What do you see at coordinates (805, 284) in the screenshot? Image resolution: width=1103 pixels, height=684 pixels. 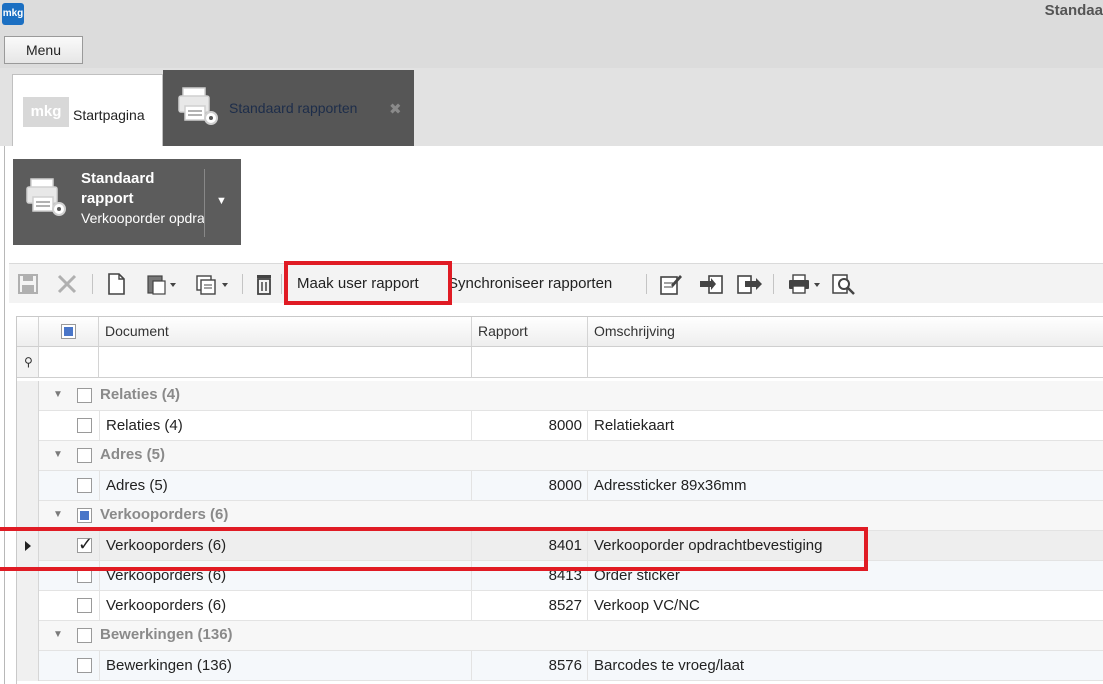 I see `print-dropdown-icon` at bounding box center [805, 284].